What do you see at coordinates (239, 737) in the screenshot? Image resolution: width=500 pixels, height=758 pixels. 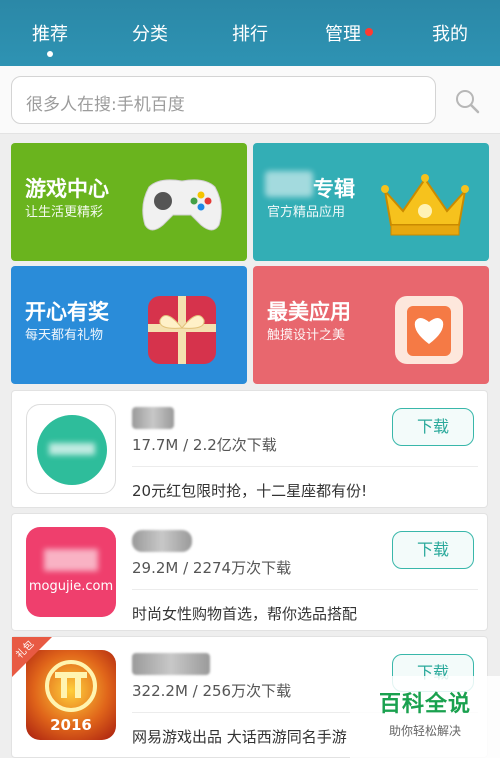 I see `app-description: 网易游戏出品 大话西游同名手游` at bounding box center [239, 737].